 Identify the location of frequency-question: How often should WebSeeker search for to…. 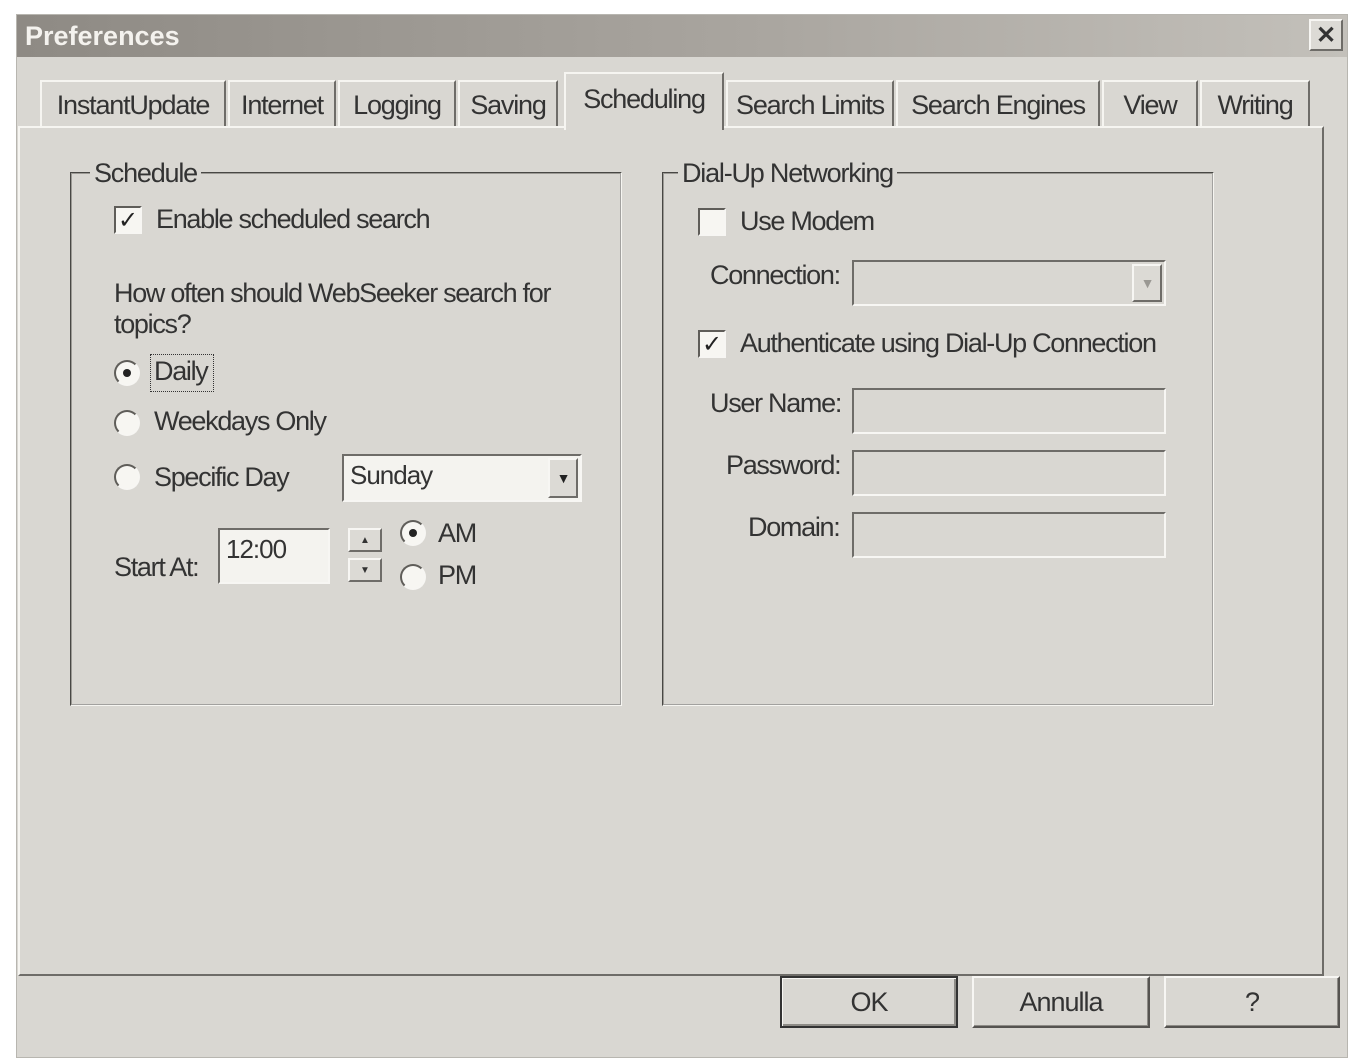
(332, 308).